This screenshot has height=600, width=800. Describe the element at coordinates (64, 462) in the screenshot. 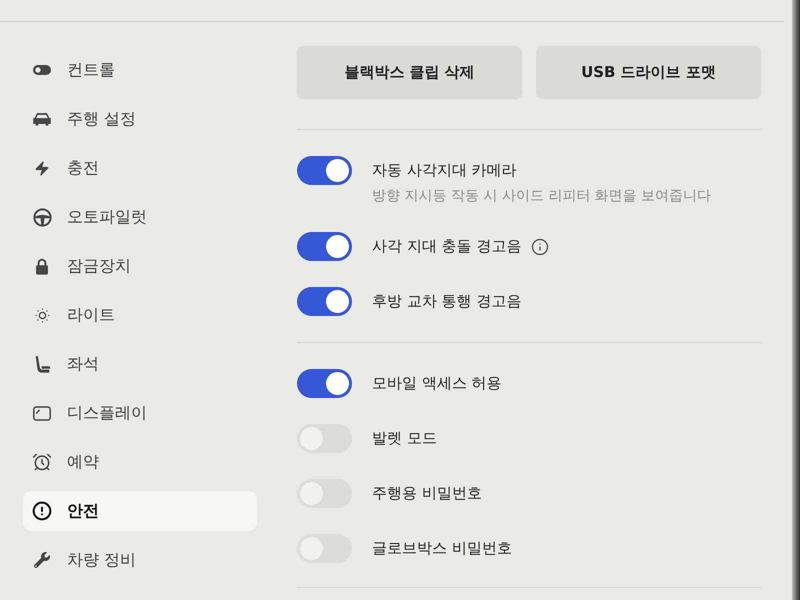

I see `sidebar-item: 예약` at that location.